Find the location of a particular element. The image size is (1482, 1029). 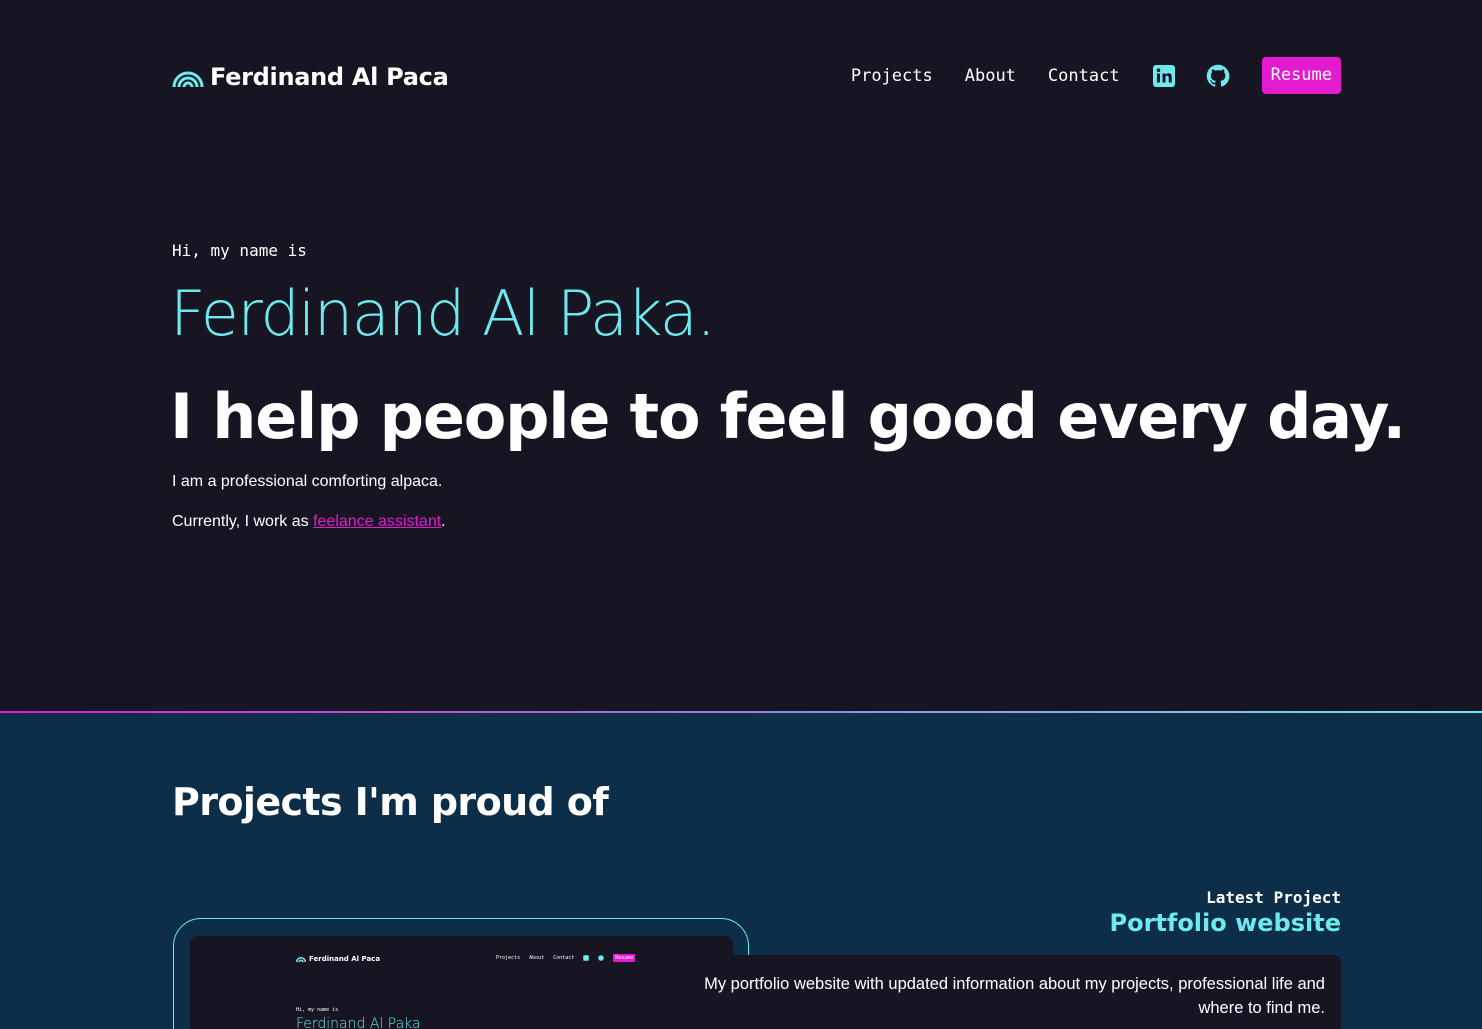

brand-logo-link: Ferdinand Al Paca is located at coordinates (310, 77).